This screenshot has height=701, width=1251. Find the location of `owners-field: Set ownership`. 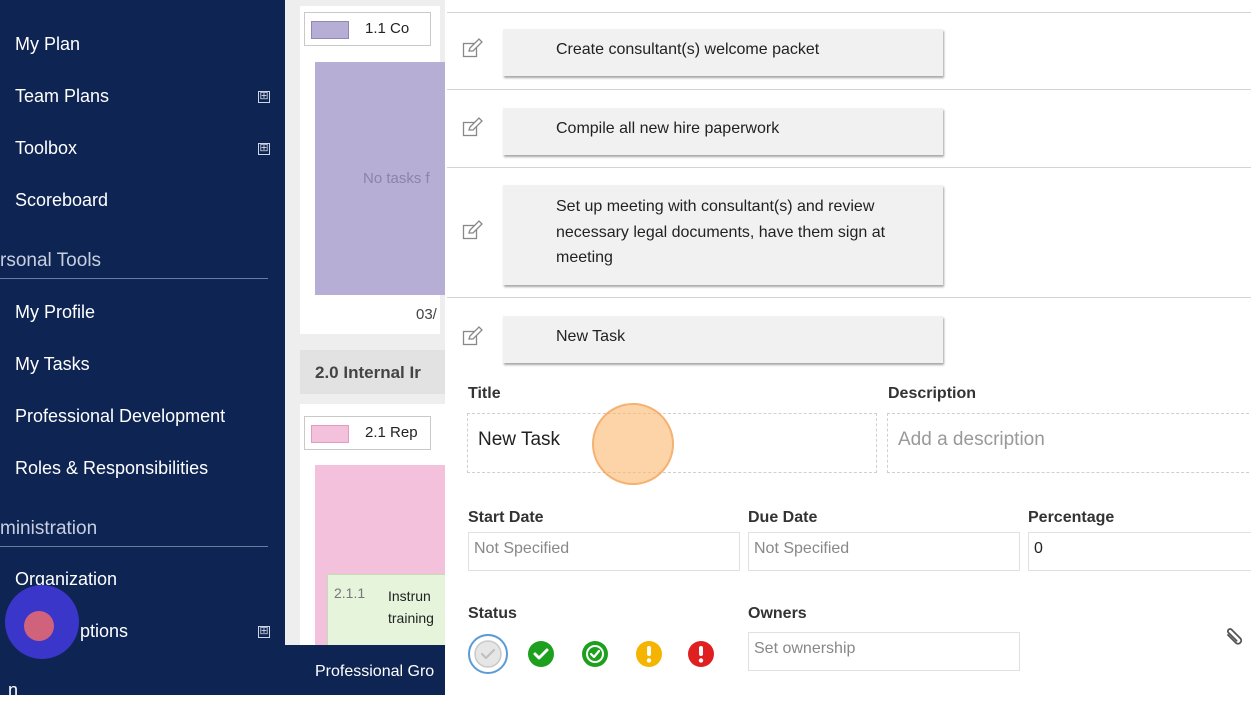

owners-field: Set ownership is located at coordinates (884, 651).